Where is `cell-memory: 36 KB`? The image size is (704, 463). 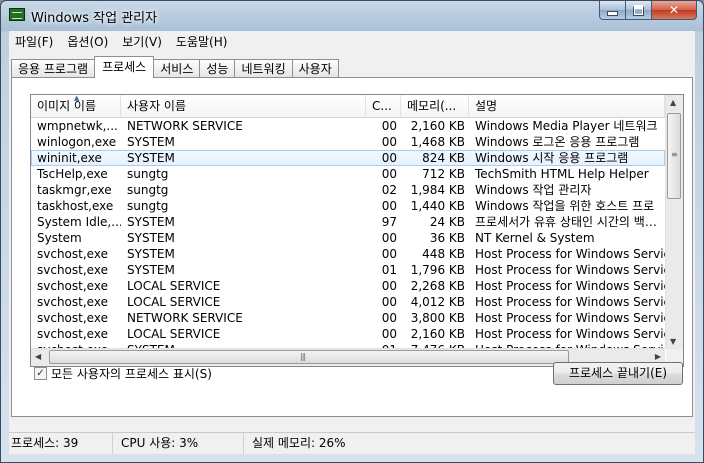
cell-memory: 36 KB is located at coordinates (447, 238).